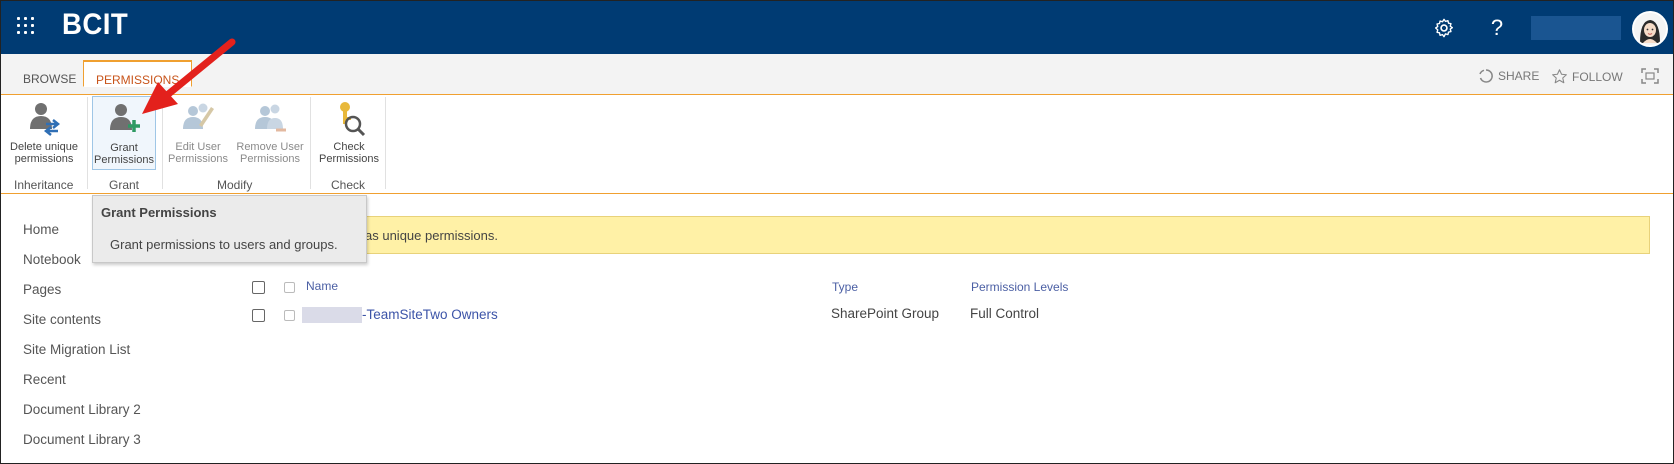  What do you see at coordinates (27, 27) in the screenshot?
I see `app-launcher-icon` at bounding box center [27, 27].